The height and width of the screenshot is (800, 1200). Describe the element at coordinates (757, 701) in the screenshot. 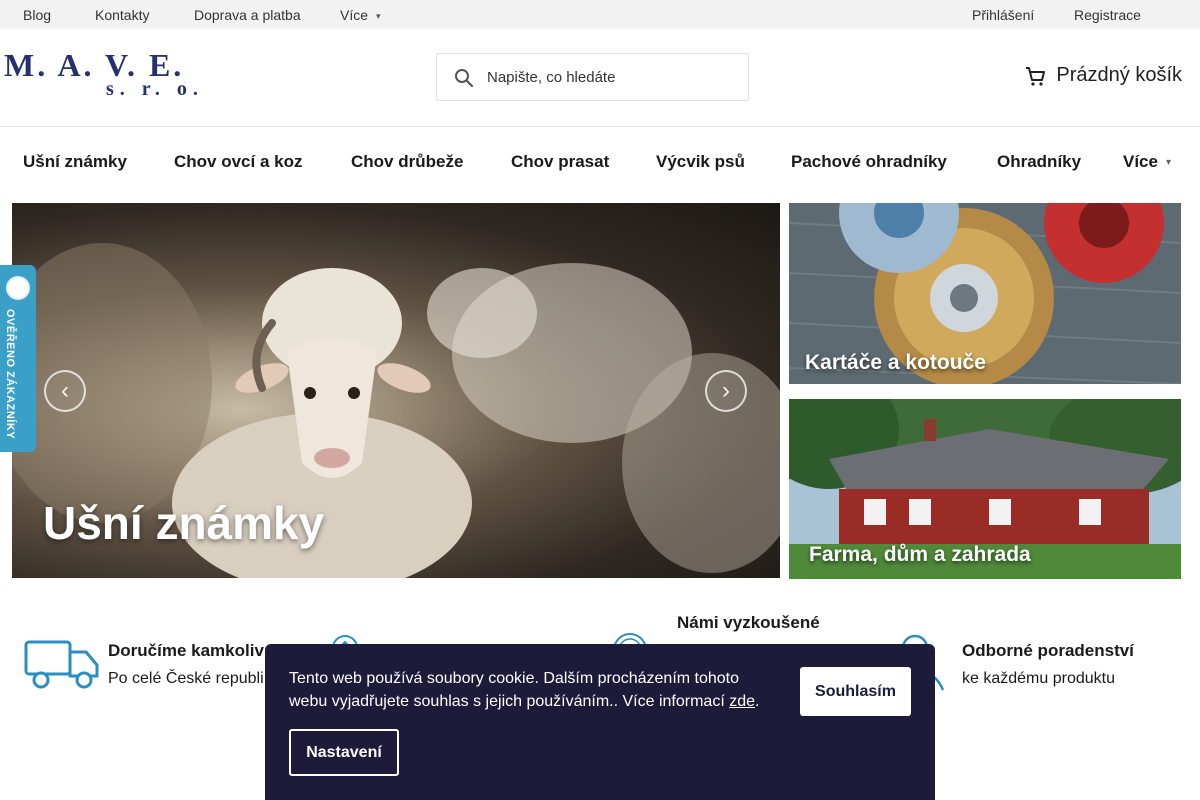

I see `cookie-text-end: .` at that location.